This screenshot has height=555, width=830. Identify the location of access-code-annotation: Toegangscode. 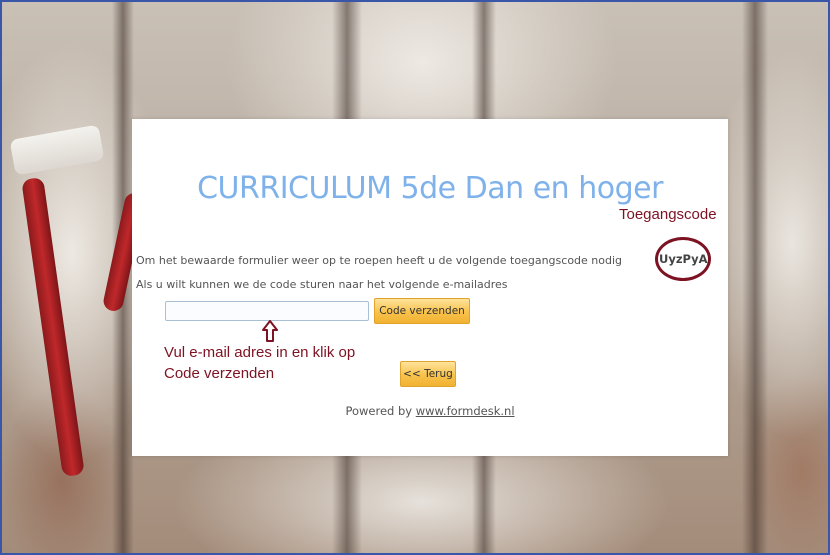
(668, 214).